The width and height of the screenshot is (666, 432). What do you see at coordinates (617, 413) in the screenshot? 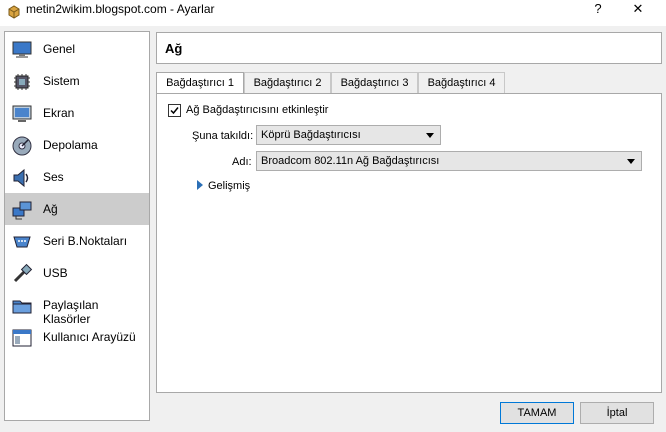
I see `cancel-button: İptal` at bounding box center [617, 413].